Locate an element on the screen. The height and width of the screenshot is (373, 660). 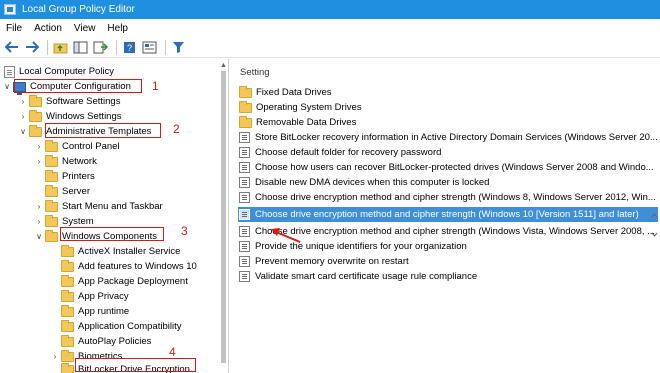
list-item-removable-data-drives: Removable Data Drives is located at coordinates (448, 122).